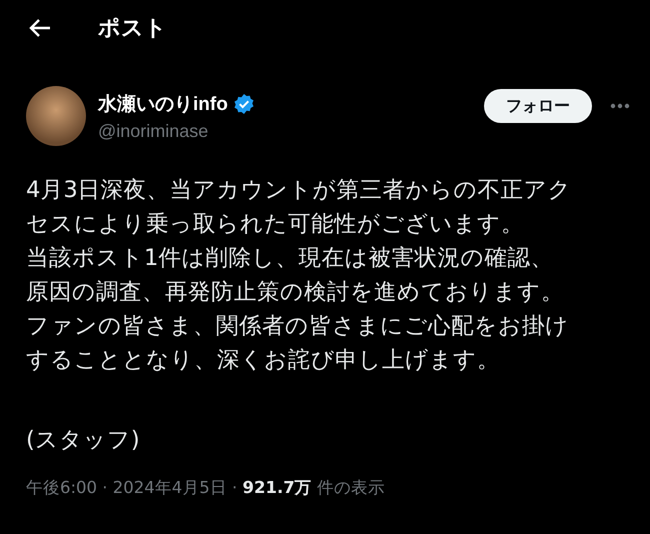 The width and height of the screenshot is (650, 534). Describe the element at coordinates (205, 488) in the screenshot. I see `post-meta: 午後6:00 · 2024年4月5日 · 921.7万 件の表示` at that location.